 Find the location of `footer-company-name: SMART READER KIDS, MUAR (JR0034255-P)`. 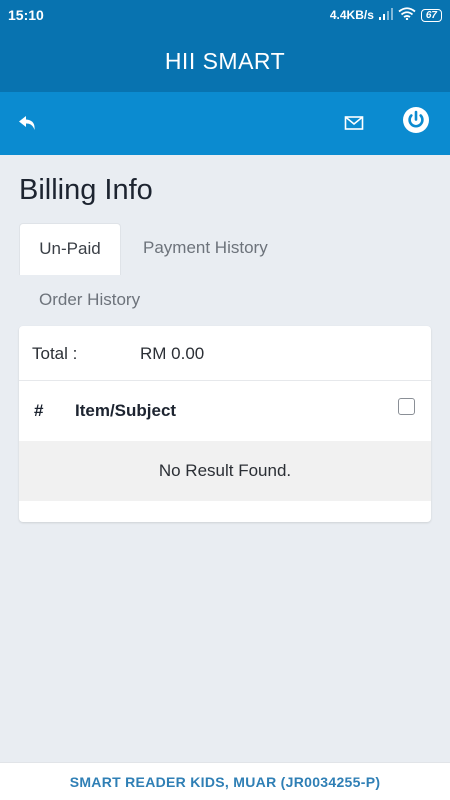

footer-company-name: SMART READER KIDS, MUAR (JR0034255-P) is located at coordinates (225, 782).